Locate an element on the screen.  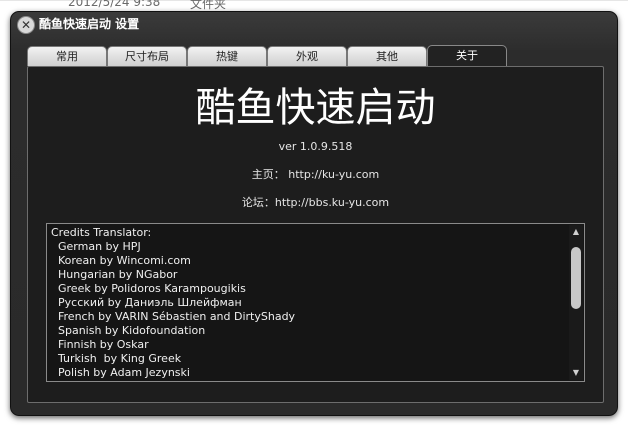
app-name-heading: 酷鱼快速启动 is located at coordinates (315, 108).